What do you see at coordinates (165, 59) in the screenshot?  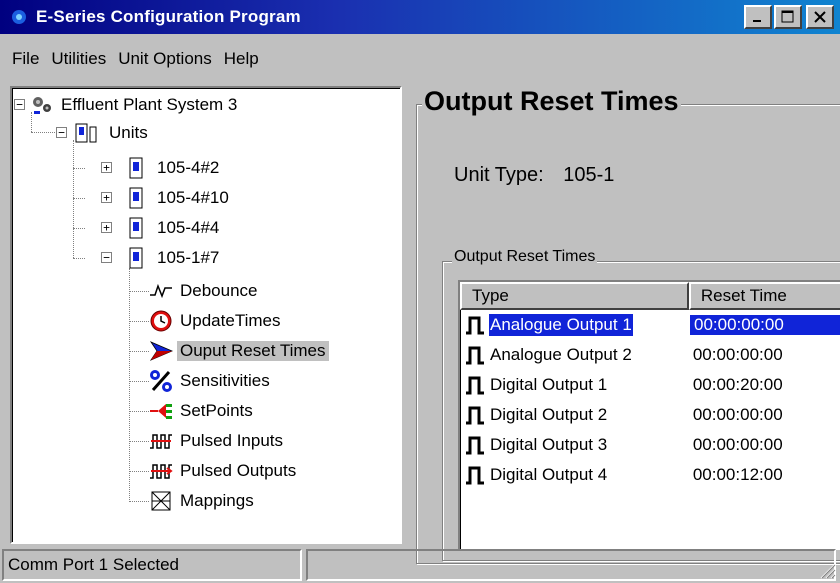 I see `menu-unit-options: Unit Options` at bounding box center [165, 59].